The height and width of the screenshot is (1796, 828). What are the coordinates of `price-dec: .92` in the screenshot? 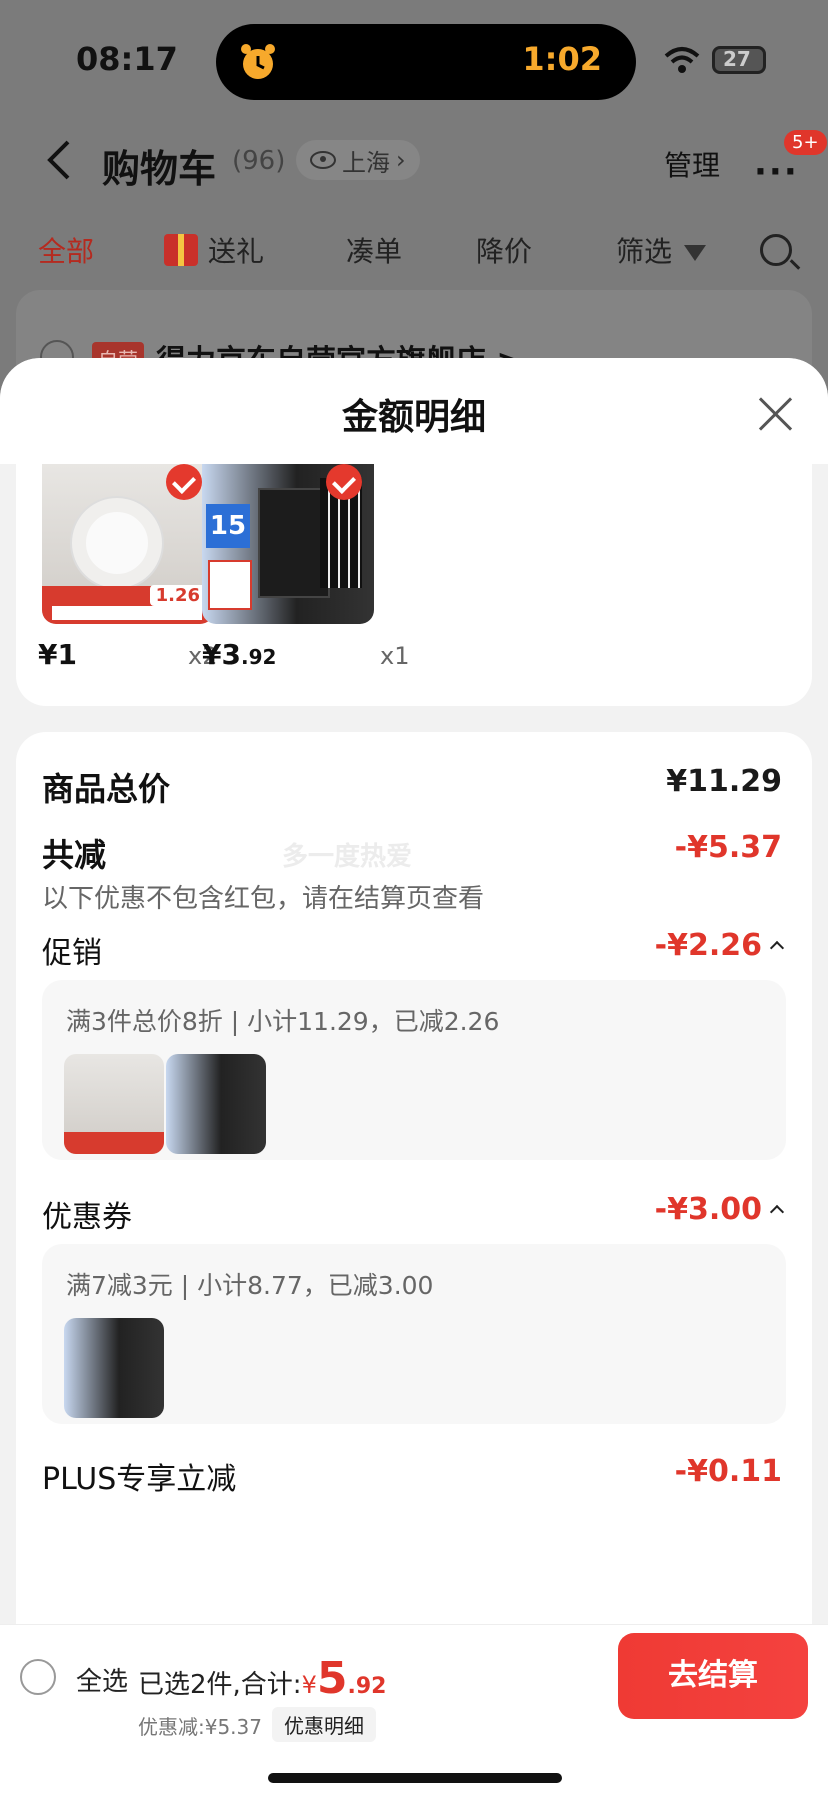 It's located at (258, 657).